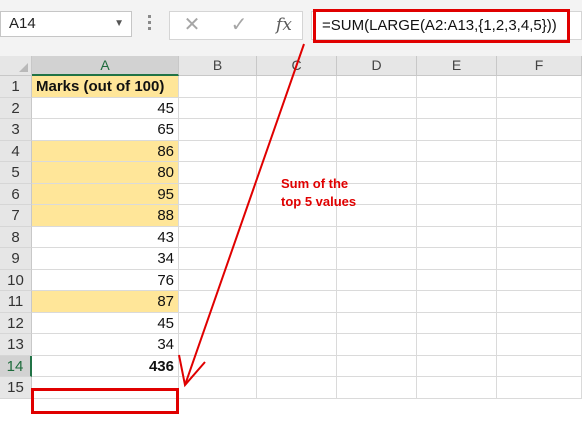 The image size is (582, 438). Describe the element at coordinates (297, 388) in the screenshot. I see `cell-c15` at that location.